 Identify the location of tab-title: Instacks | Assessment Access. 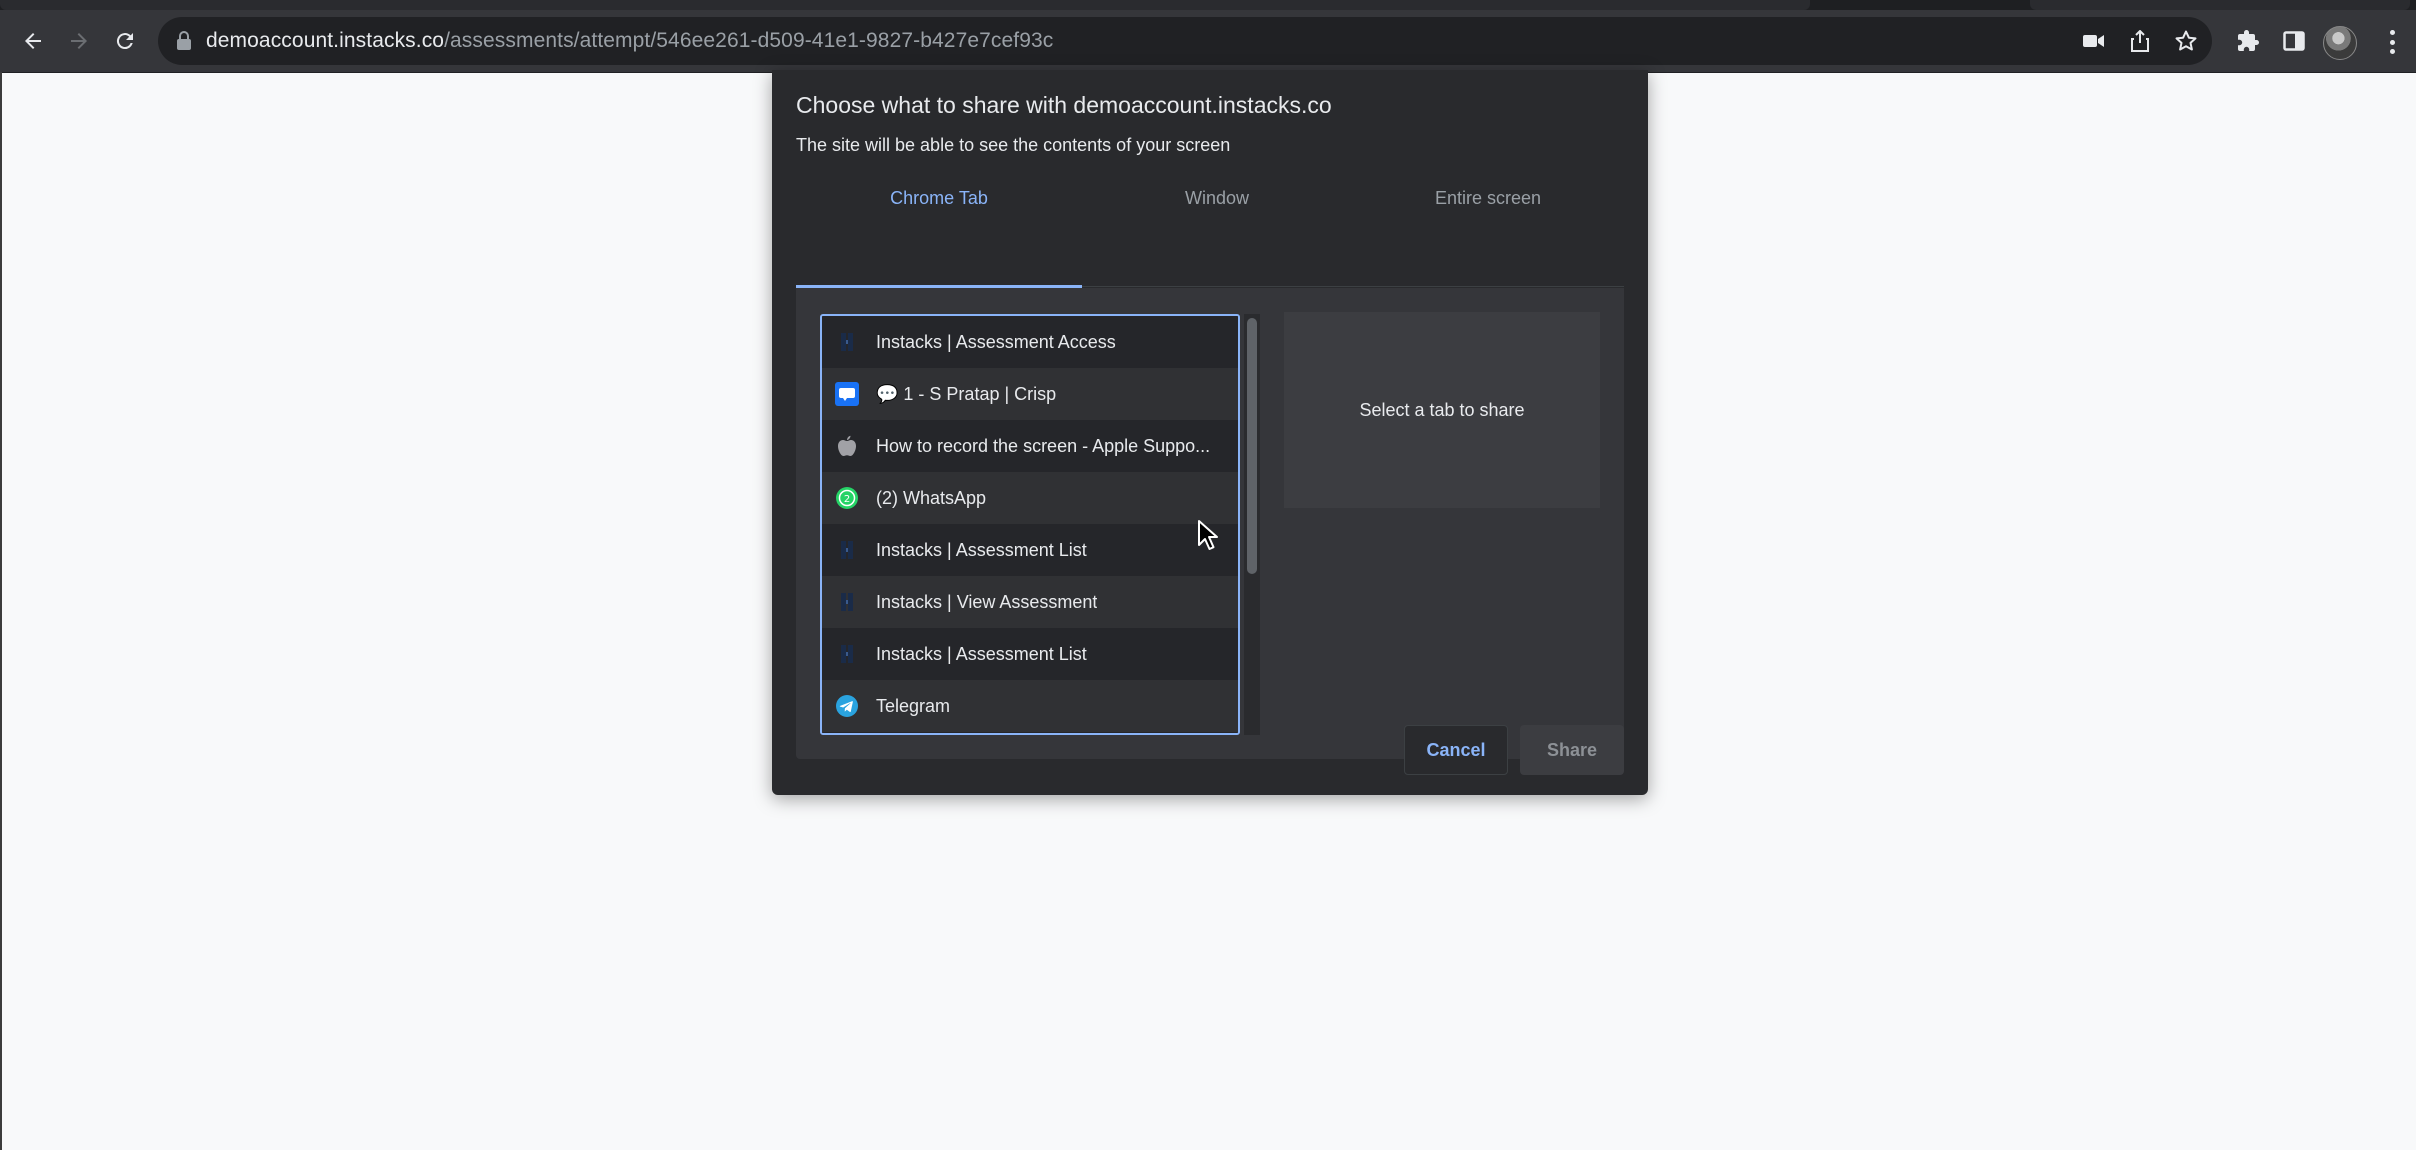
(996, 341).